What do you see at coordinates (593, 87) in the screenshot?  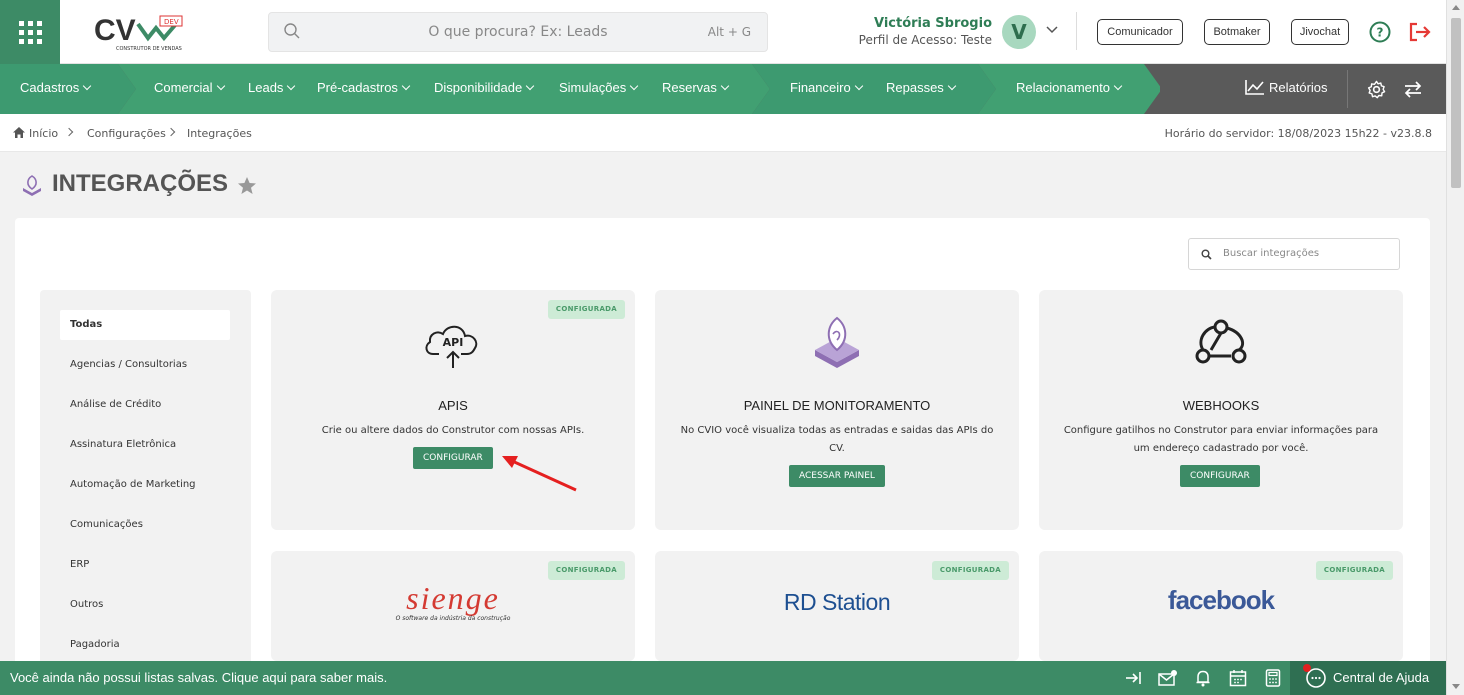 I see `nav-label: Simulações` at bounding box center [593, 87].